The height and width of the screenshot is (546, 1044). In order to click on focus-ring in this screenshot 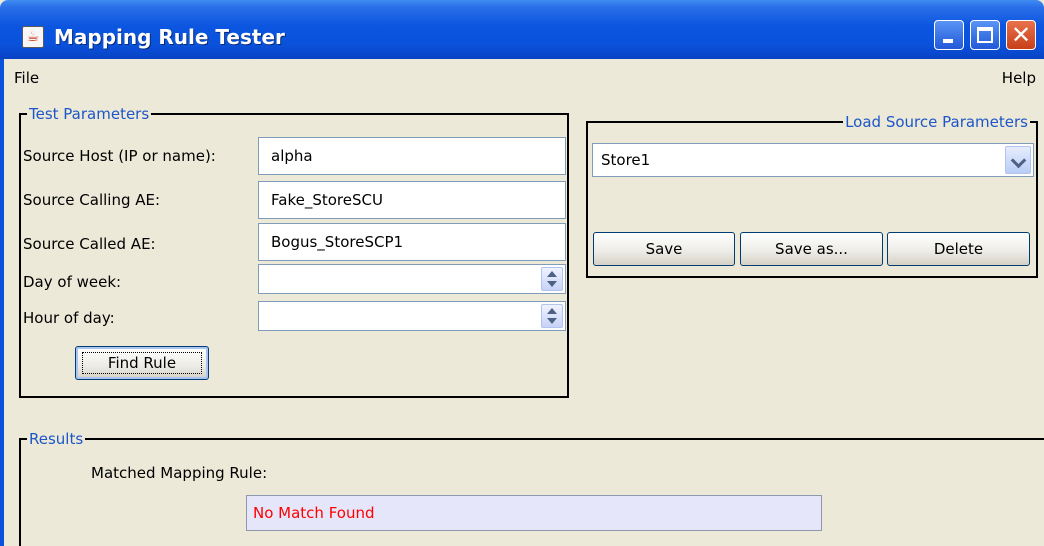, I will do `click(142, 363)`.